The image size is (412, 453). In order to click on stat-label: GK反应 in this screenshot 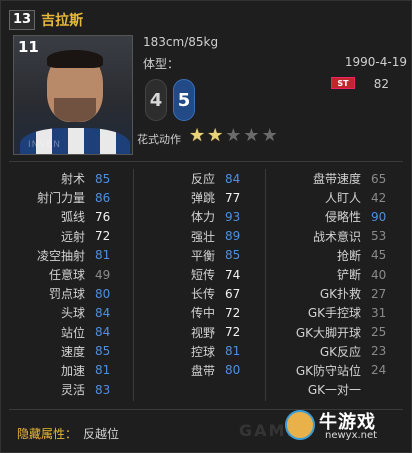, I will do `click(340, 351)`.